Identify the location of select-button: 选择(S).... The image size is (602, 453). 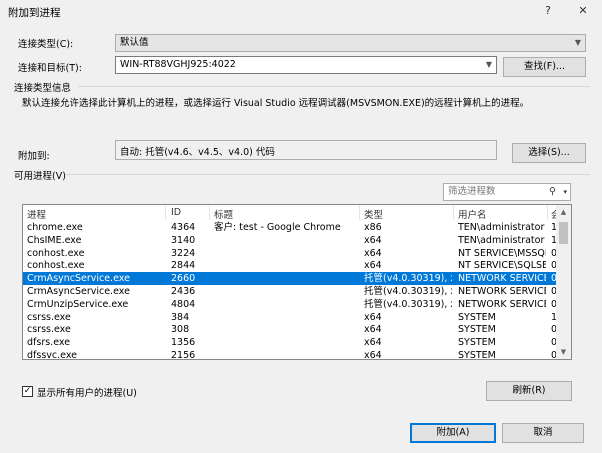
(549, 153).